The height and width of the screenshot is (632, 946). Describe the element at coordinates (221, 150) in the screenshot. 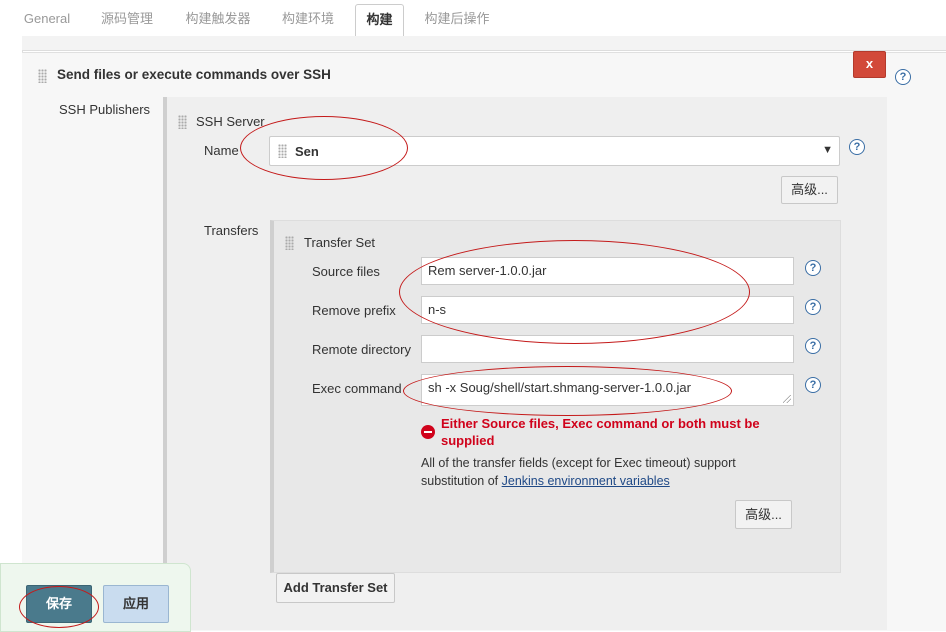

I see `name-label: Name` at that location.